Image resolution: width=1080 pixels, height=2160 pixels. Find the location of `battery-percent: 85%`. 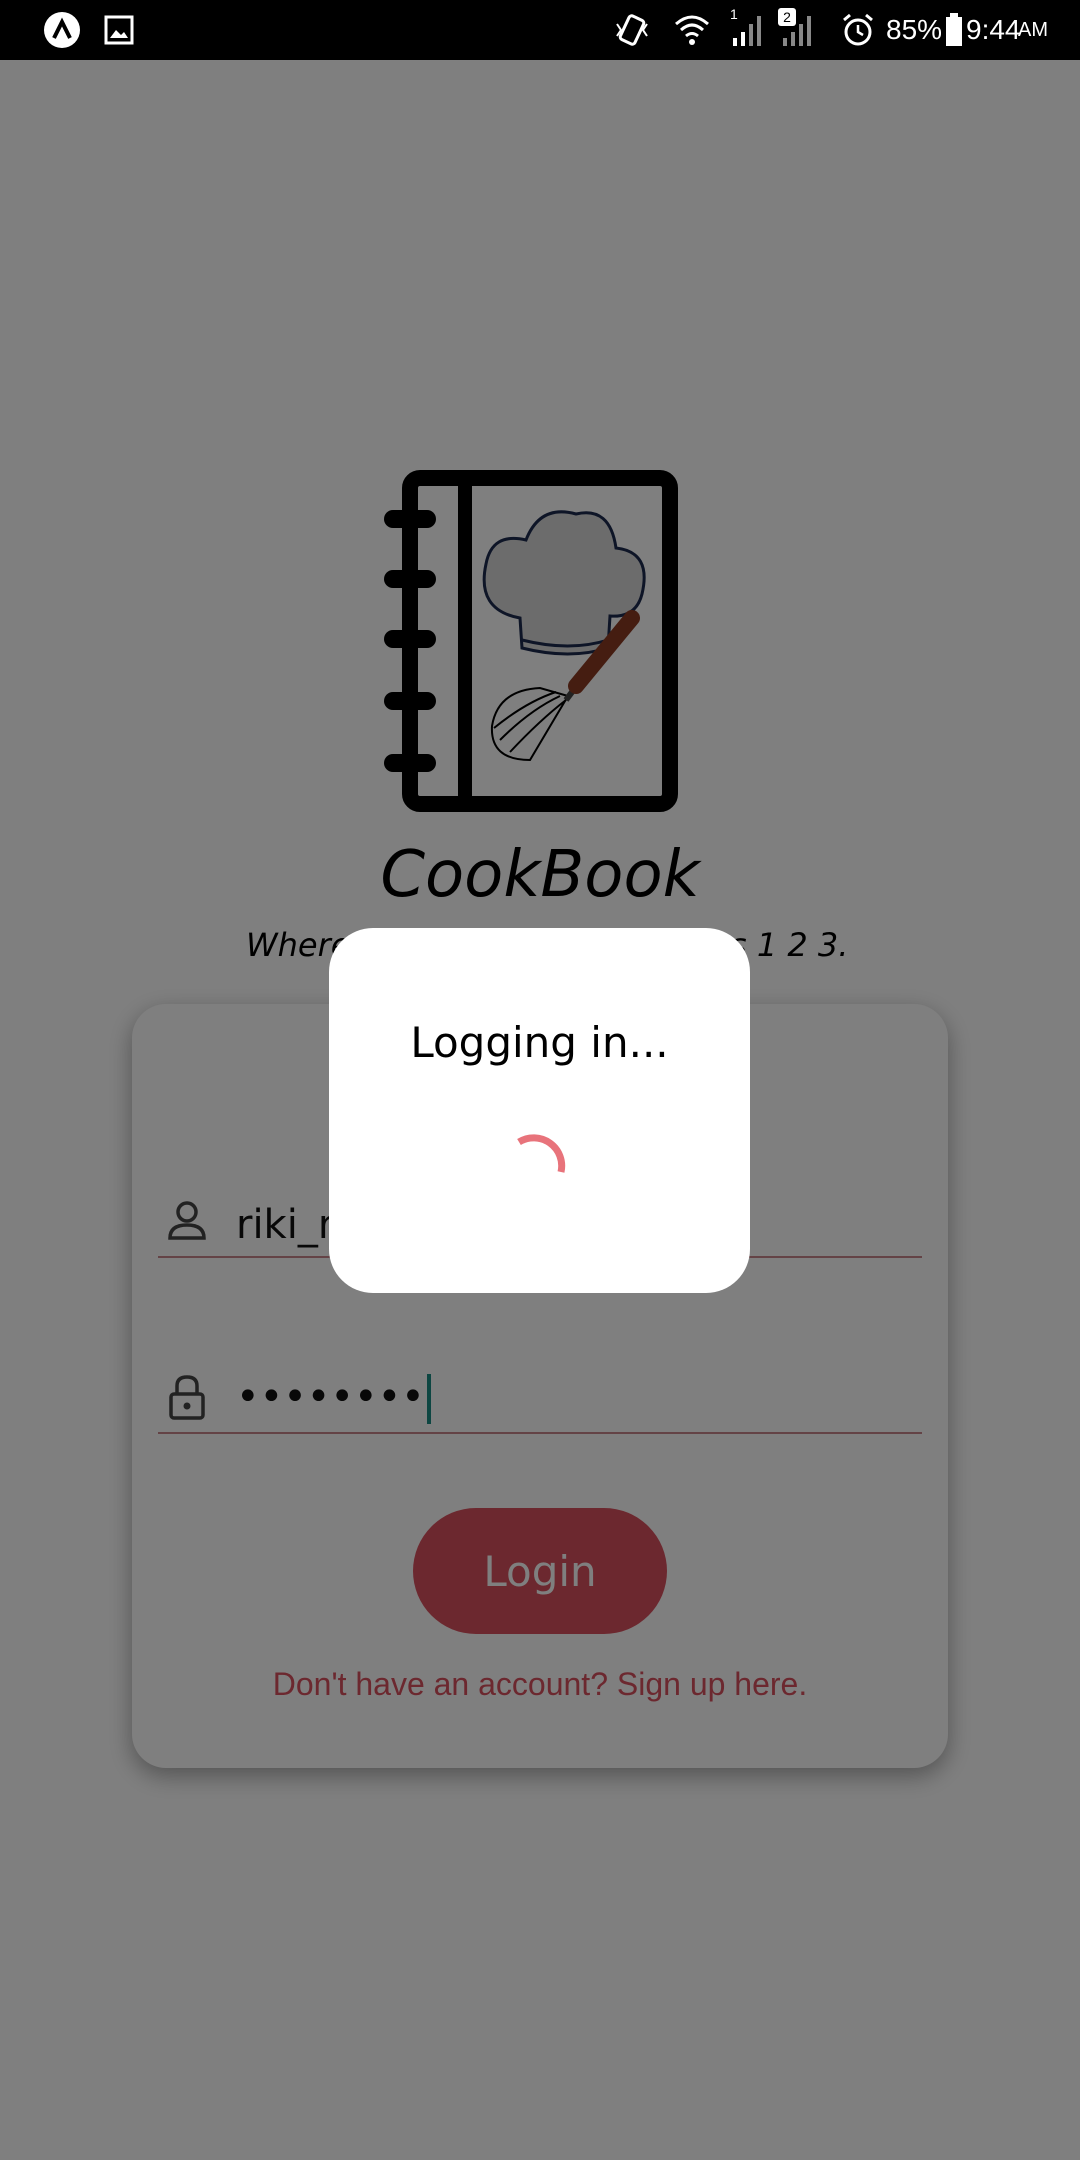

battery-percent: 85% is located at coordinates (914, 29).